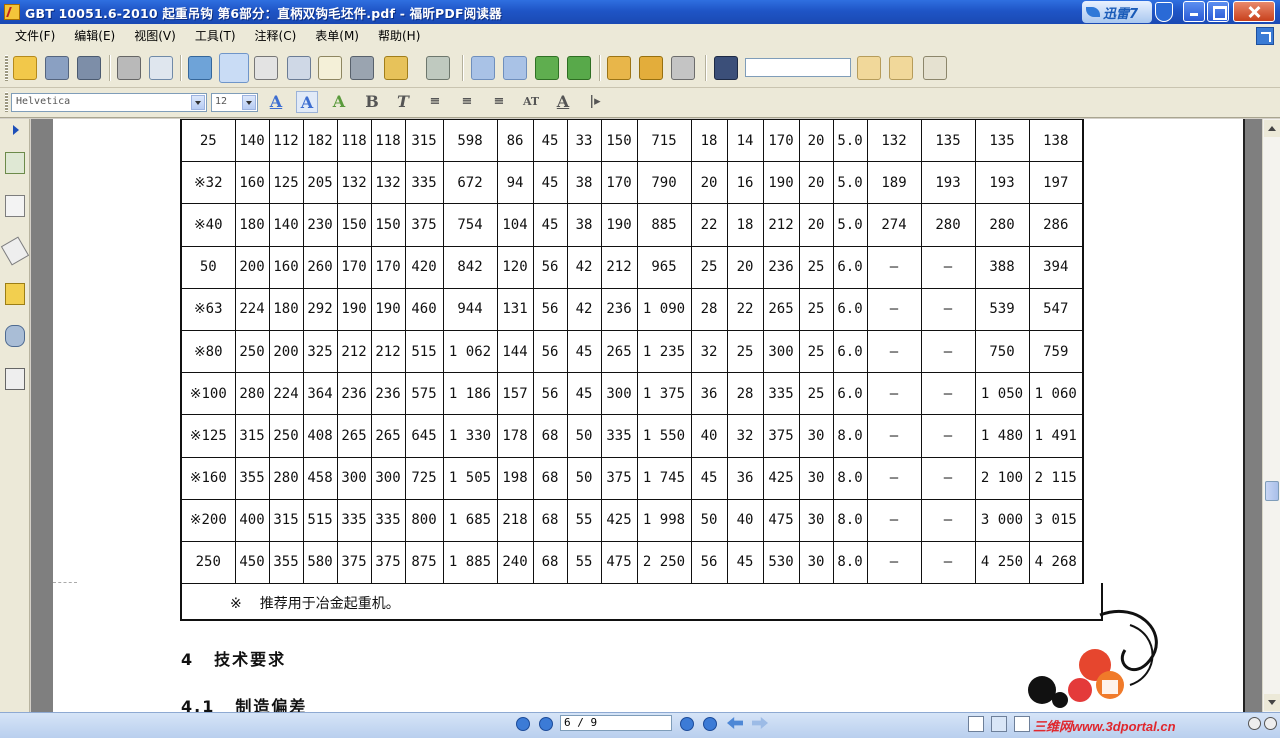 The image size is (1280, 738). Describe the element at coordinates (320, 436) in the screenshot. I see `table-cell: 408` at that location.